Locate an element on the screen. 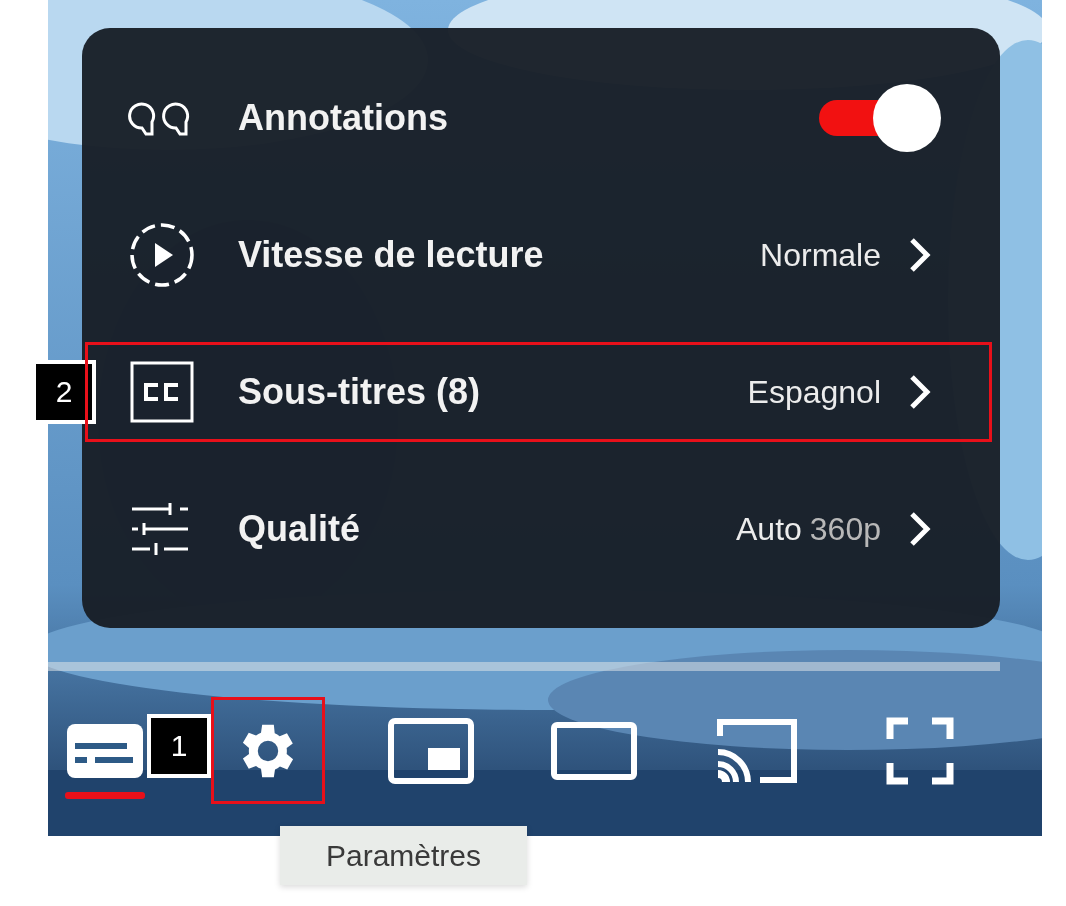 This screenshot has height=906, width=1066. menu-item: Vitesse de lecture Normale is located at coordinates (538, 255).